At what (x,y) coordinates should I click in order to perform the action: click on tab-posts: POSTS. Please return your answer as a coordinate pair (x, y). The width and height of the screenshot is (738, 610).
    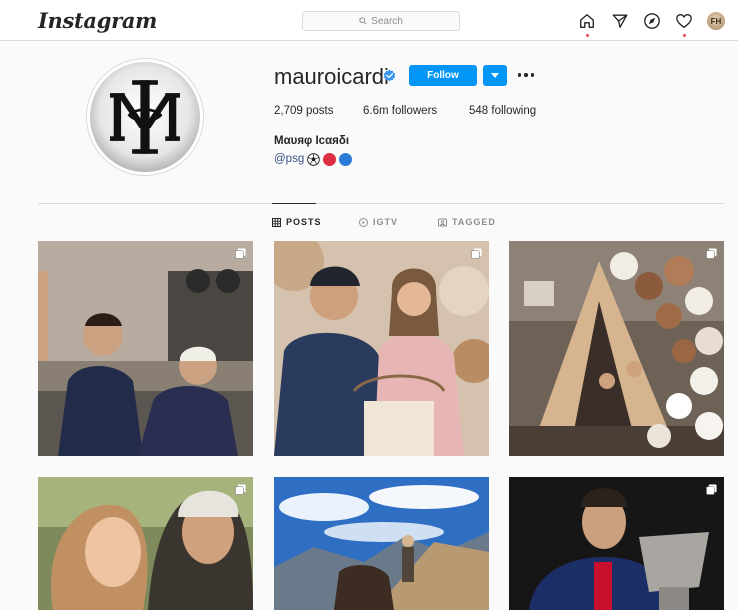
    Looking at the image, I should click on (297, 222).